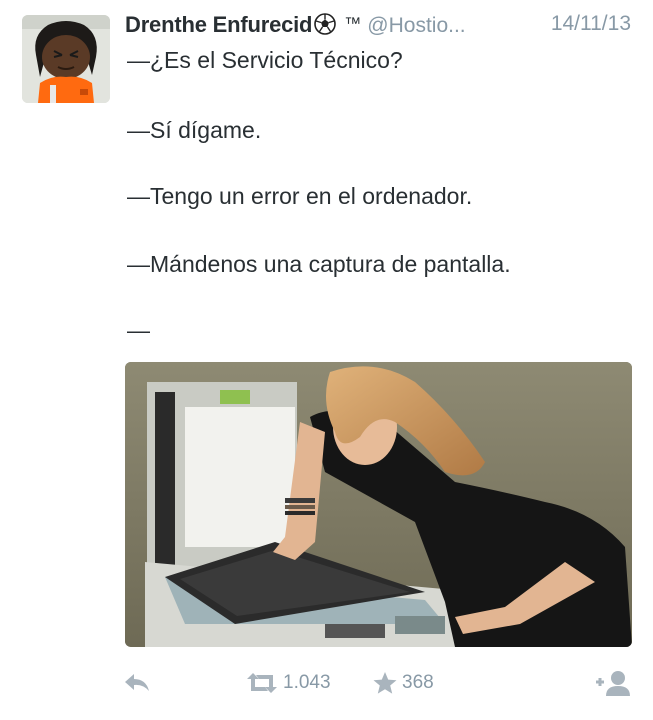  What do you see at coordinates (418, 682) in the screenshot?
I see `favorite-count: 368` at bounding box center [418, 682].